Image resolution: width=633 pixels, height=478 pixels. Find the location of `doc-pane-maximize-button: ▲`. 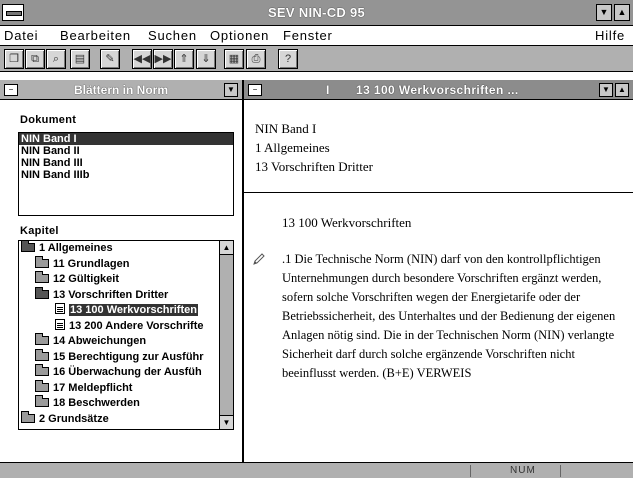

doc-pane-maximize-button: ▲ is located at coordinates (622, 90).